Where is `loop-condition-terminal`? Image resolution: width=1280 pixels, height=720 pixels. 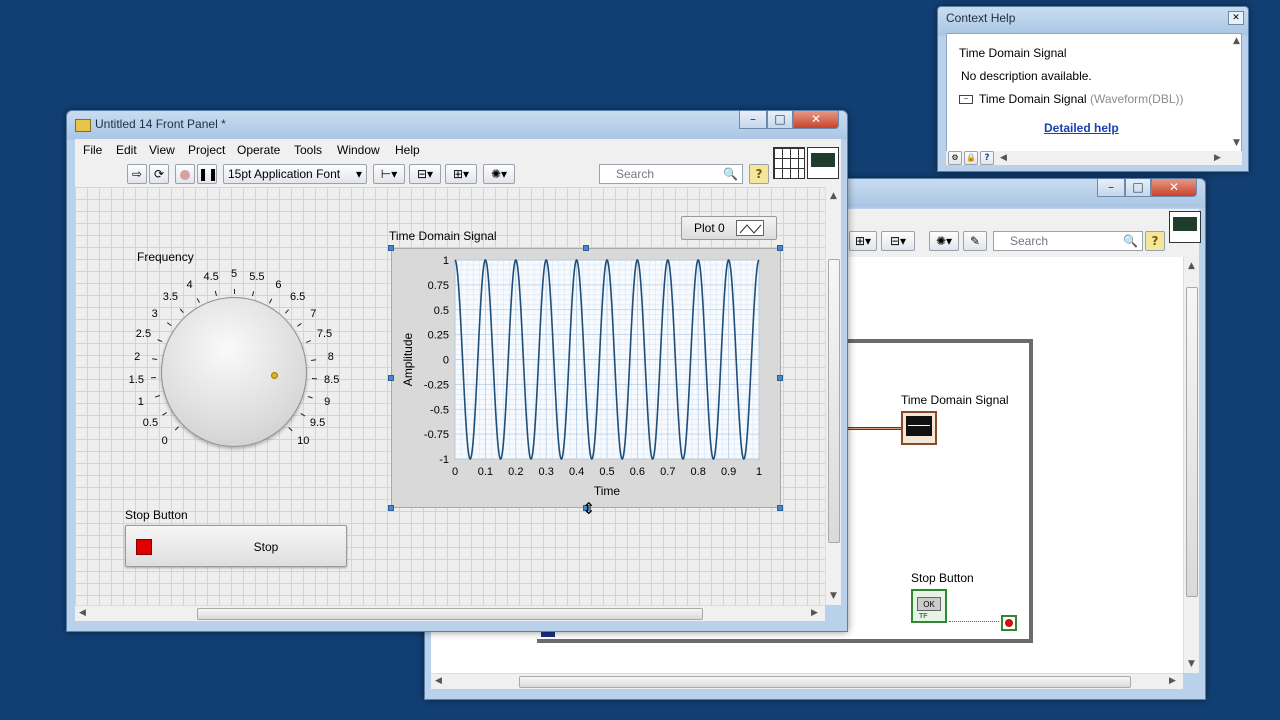
loop-condition-terminal is located at coordinates (1009, 623).